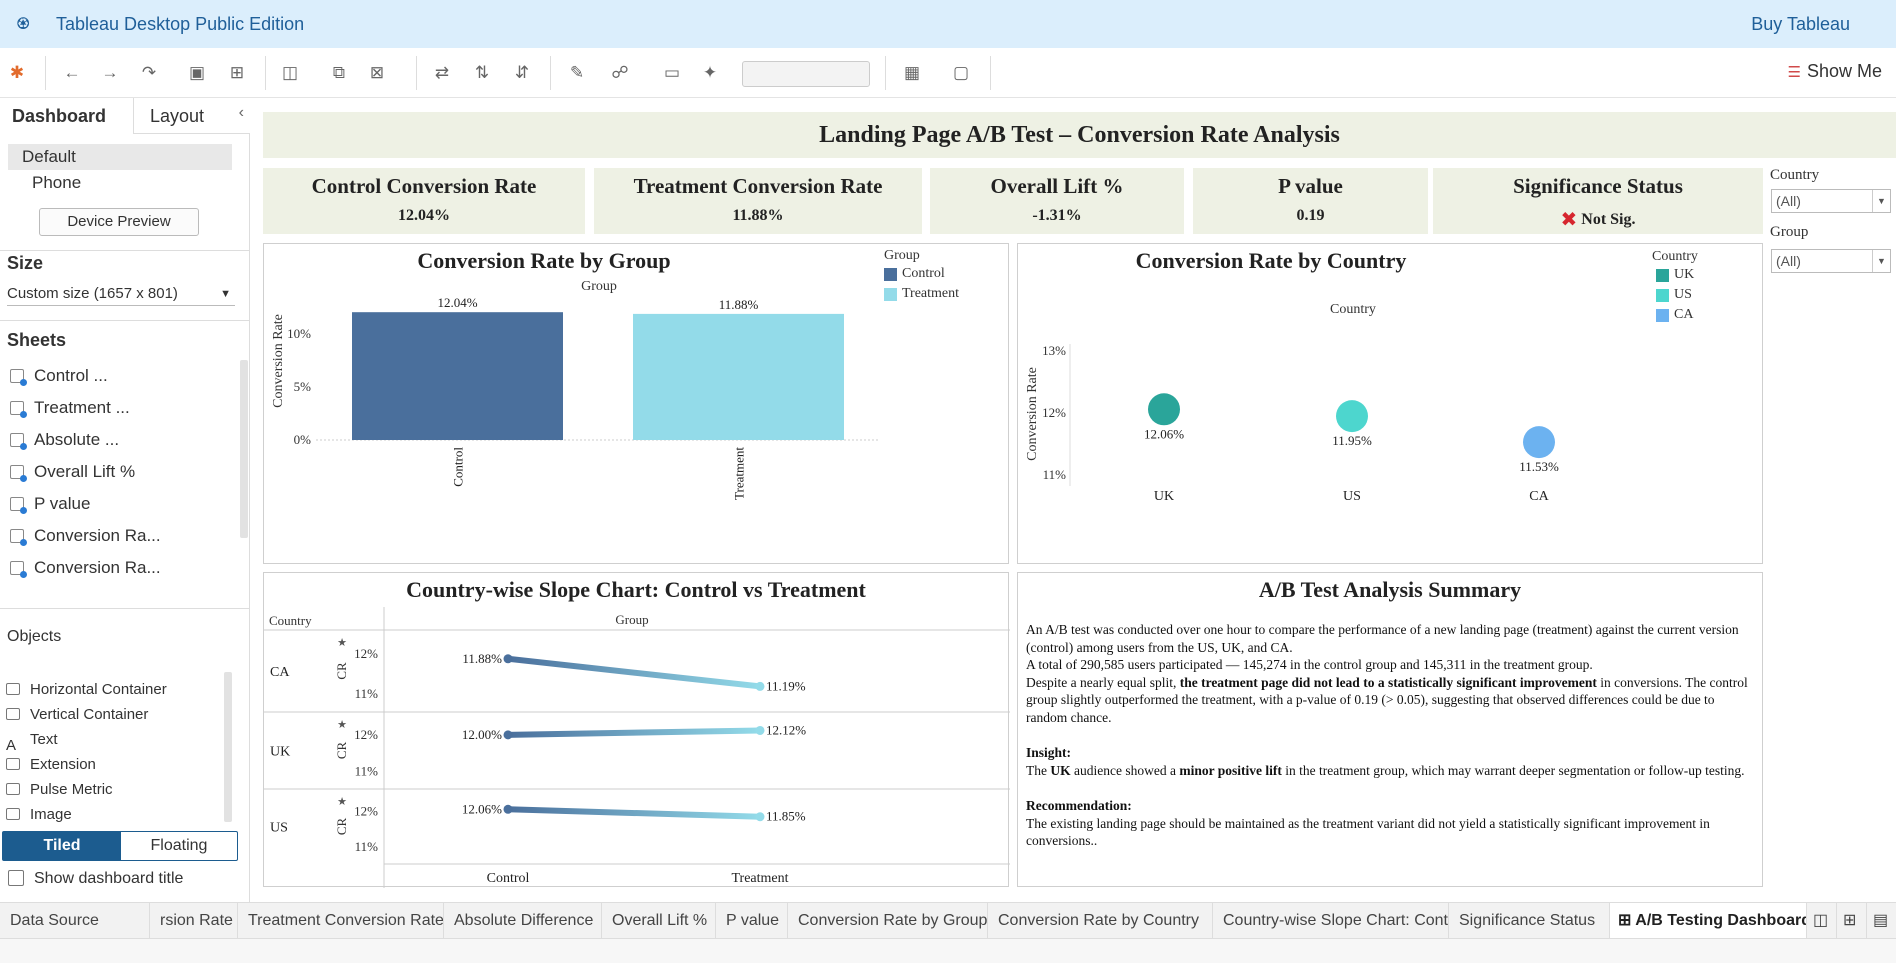 The width and height of the screenshot is (1896, 963). Describe the element at coordinates (1788, 261) in the screenshot. I see `filter-value: (All)` at that location.